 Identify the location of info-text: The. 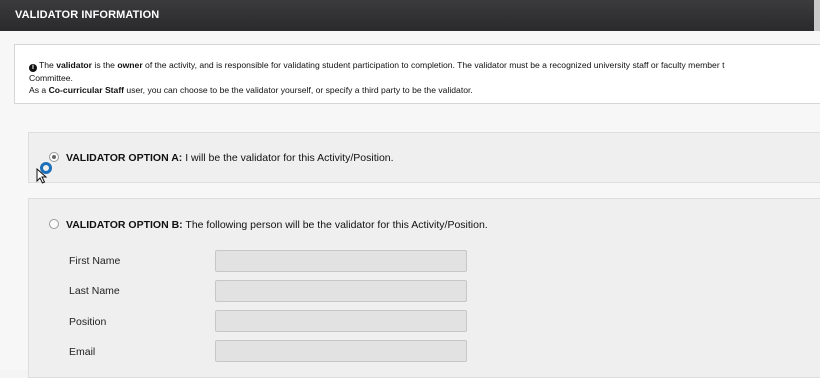
(48, 65).